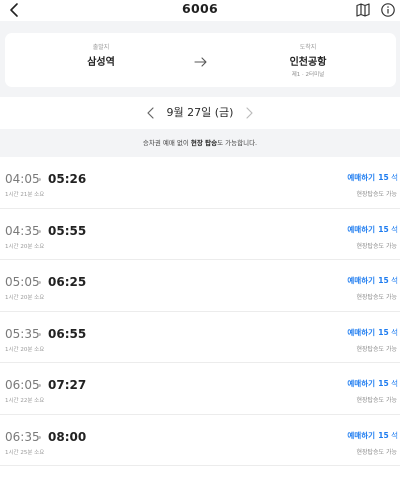  What do you see at coordinates (22, 385) in the screenshot?
I see `departure-time: 06:05` at bounding box center [22, 385].